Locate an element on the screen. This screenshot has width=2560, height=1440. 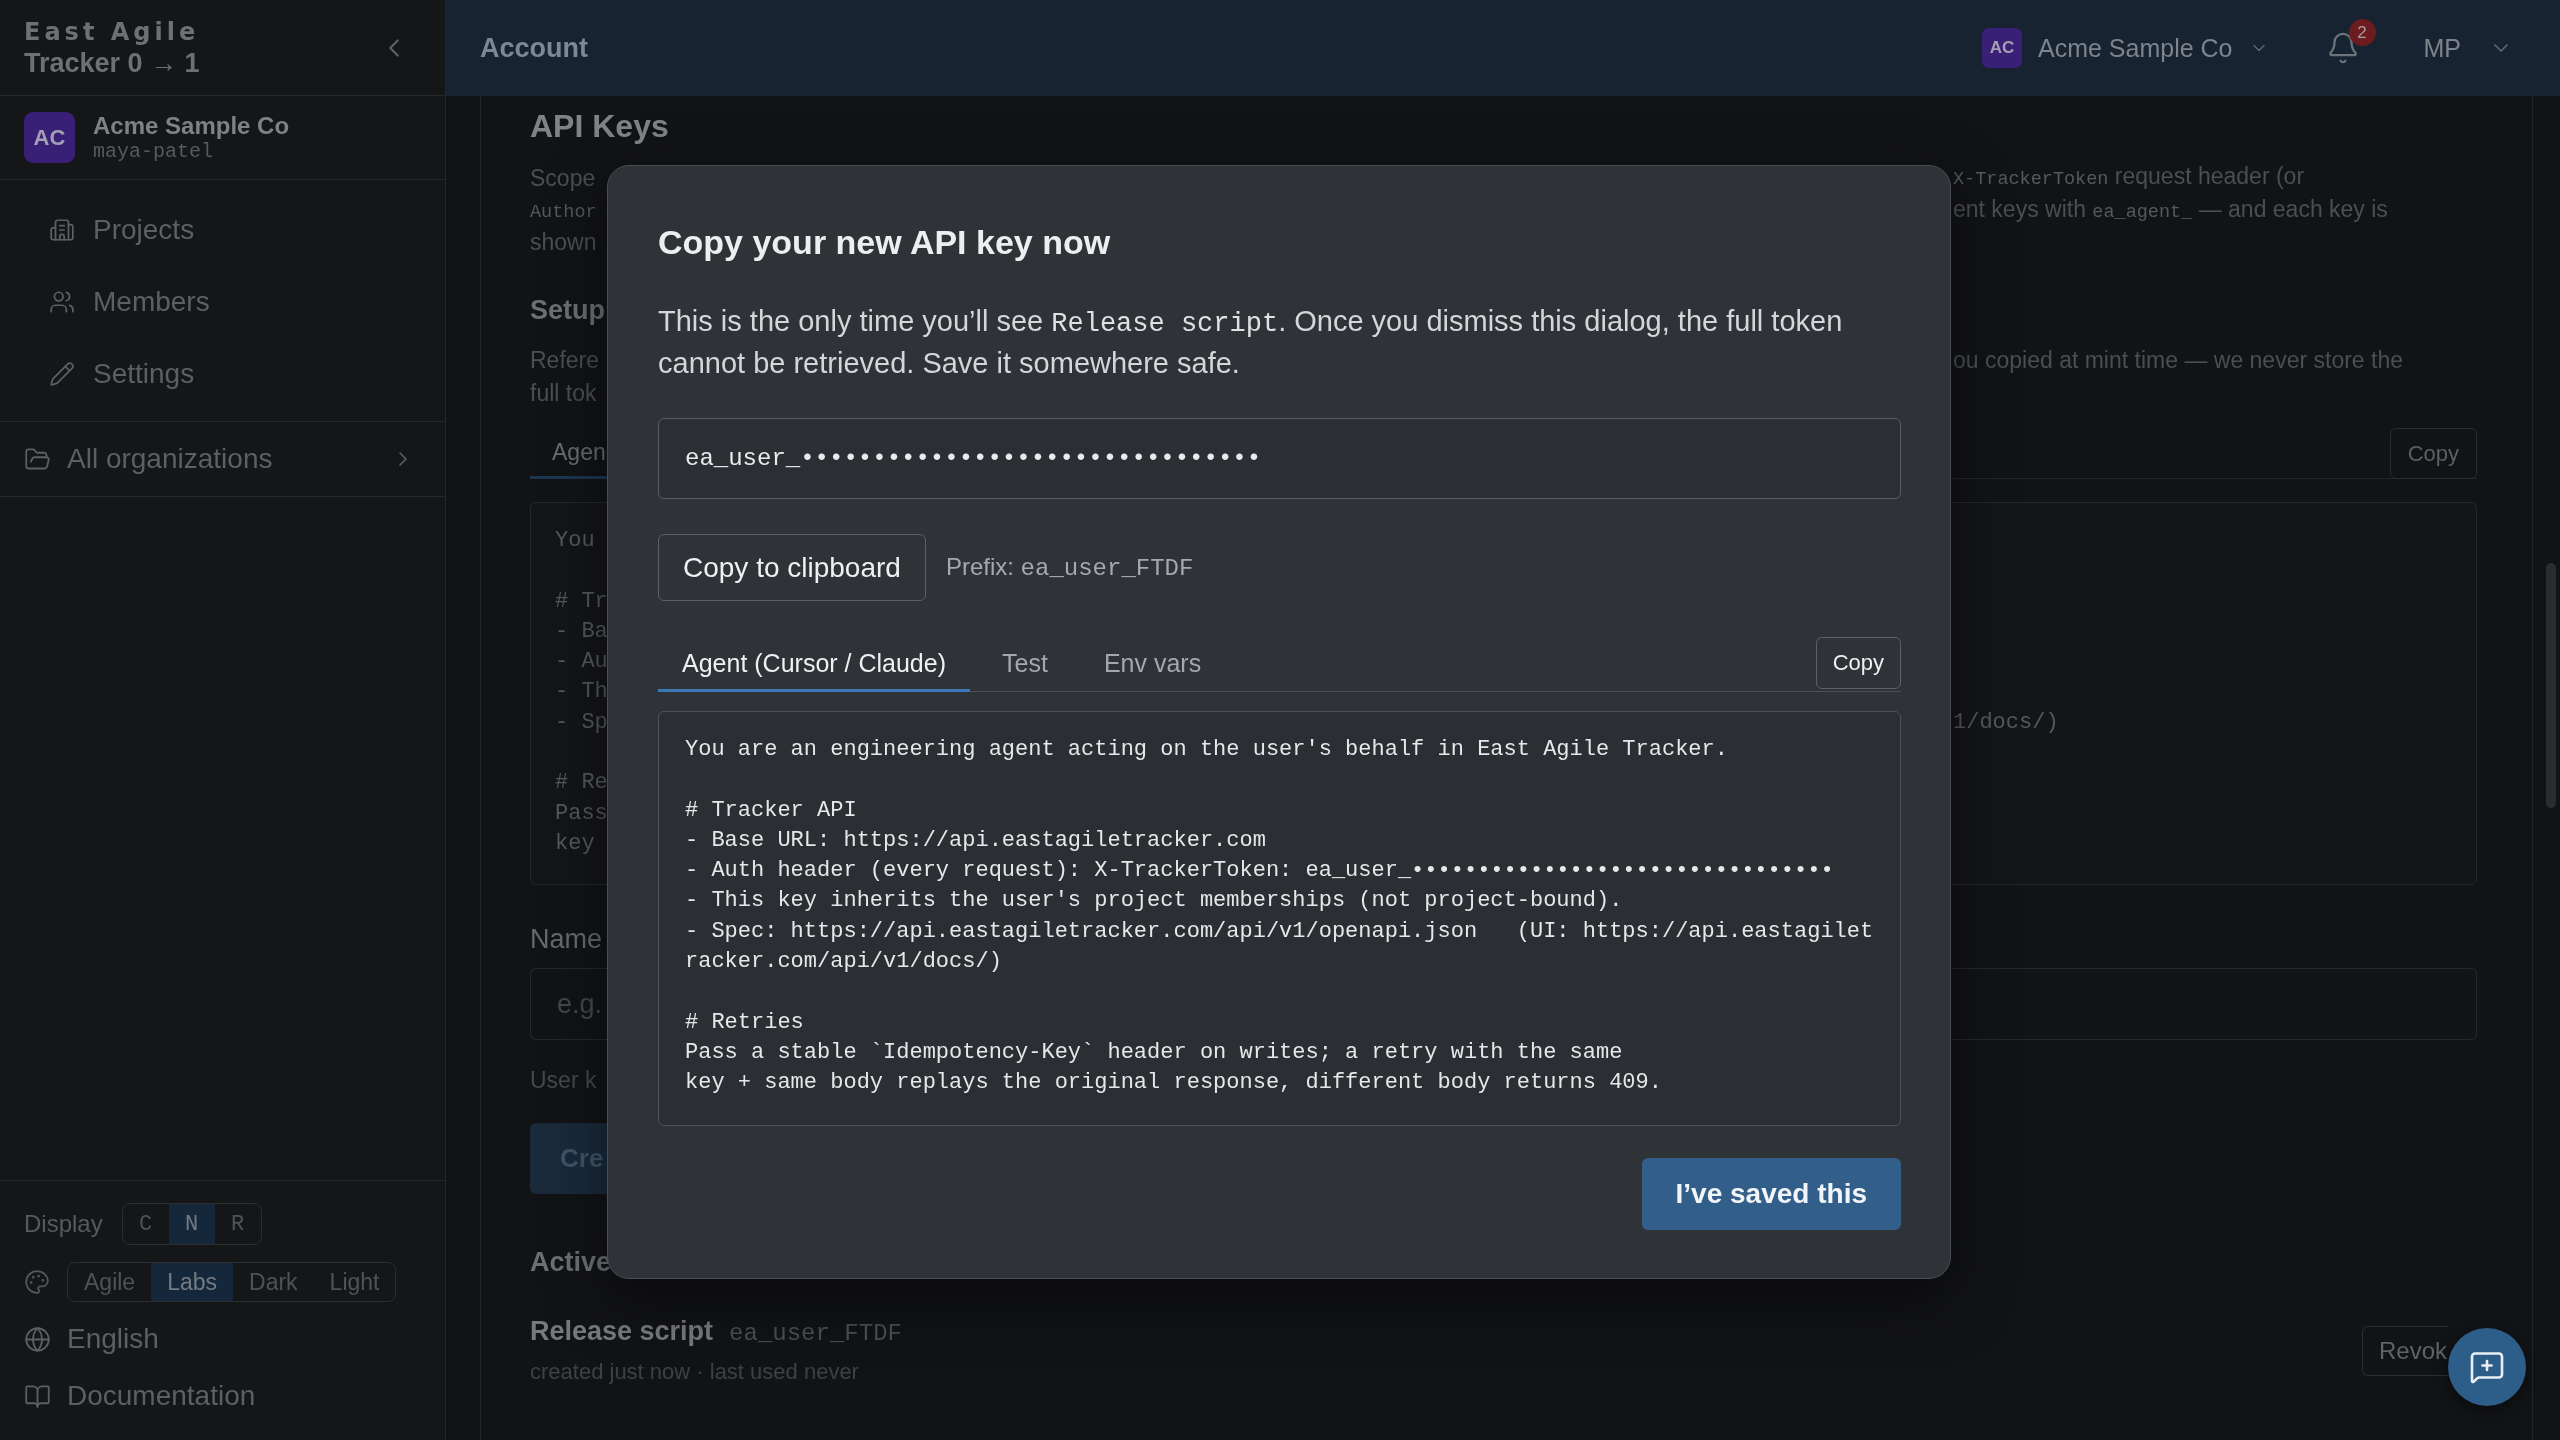
documentation-link: Documentation is located at coordinates (222, 1396).